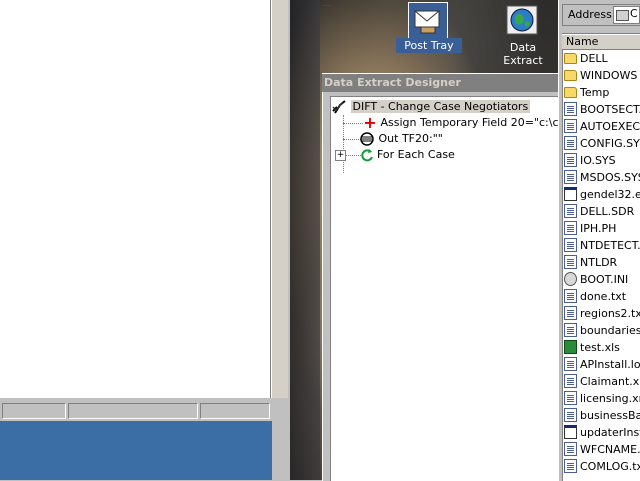 This screenshot has width=640, height=481. I want to click on file-list-item: CONFIG.SYS, so click(602, 144).